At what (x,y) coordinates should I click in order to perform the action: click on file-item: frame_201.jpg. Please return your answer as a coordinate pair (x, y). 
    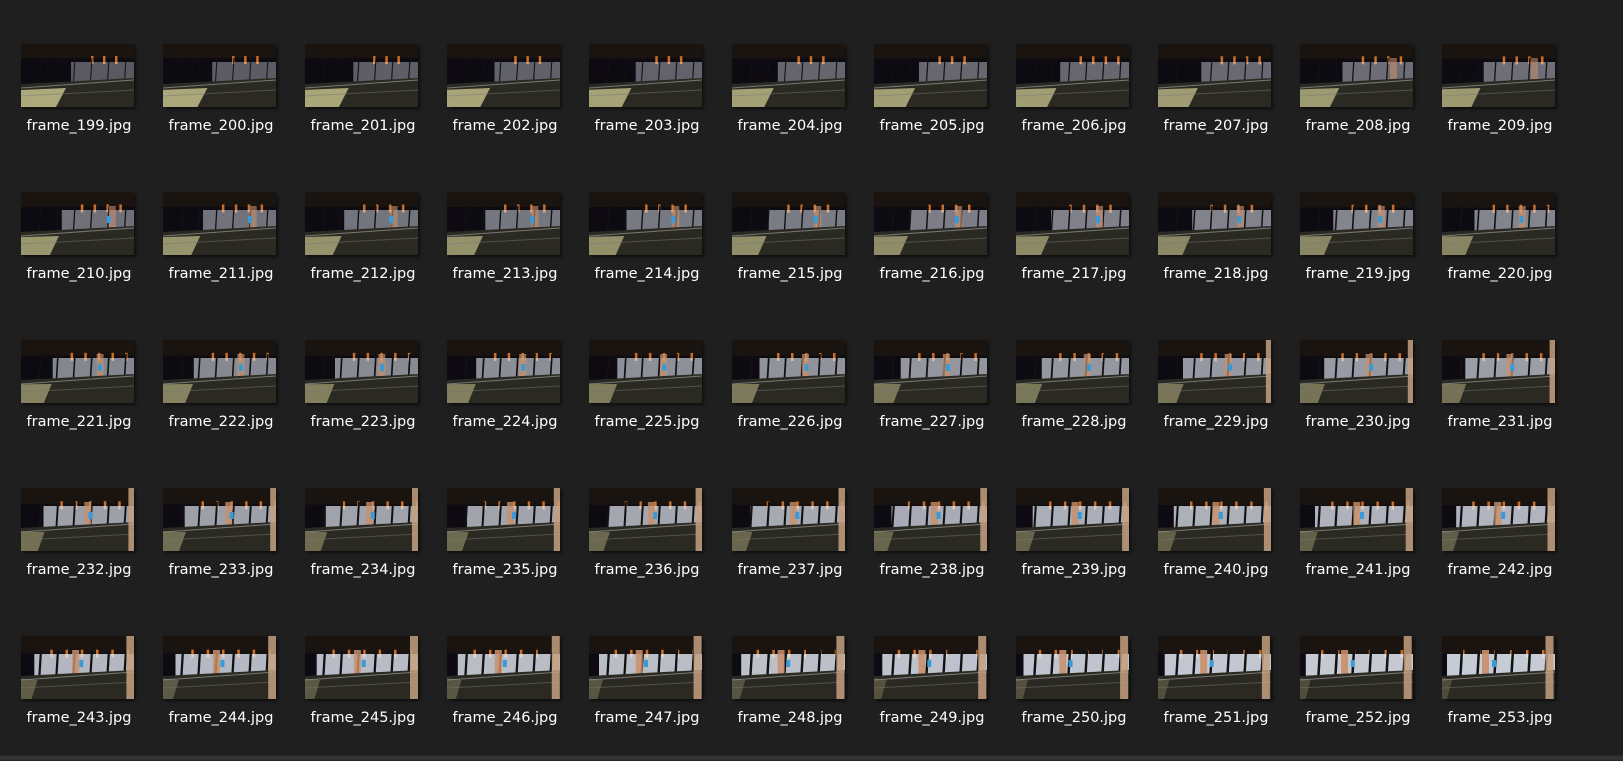
    Looking at the image, I should click on (360, 96).